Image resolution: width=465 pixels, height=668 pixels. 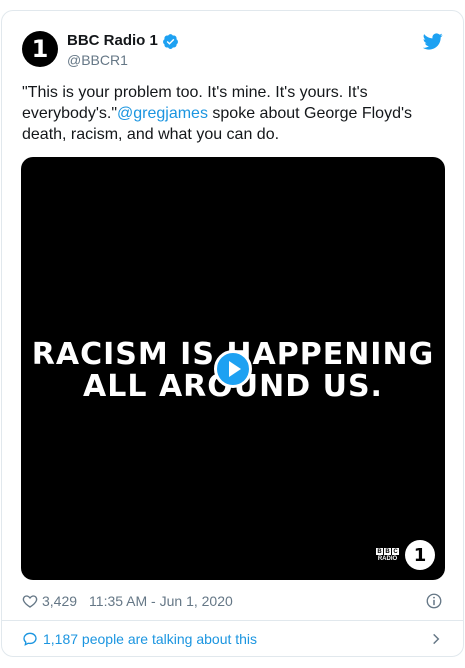 I want to click on tweet-meta: 3,429 11:35 AM - Jun 1, 2020, so click(x=232, y=601).